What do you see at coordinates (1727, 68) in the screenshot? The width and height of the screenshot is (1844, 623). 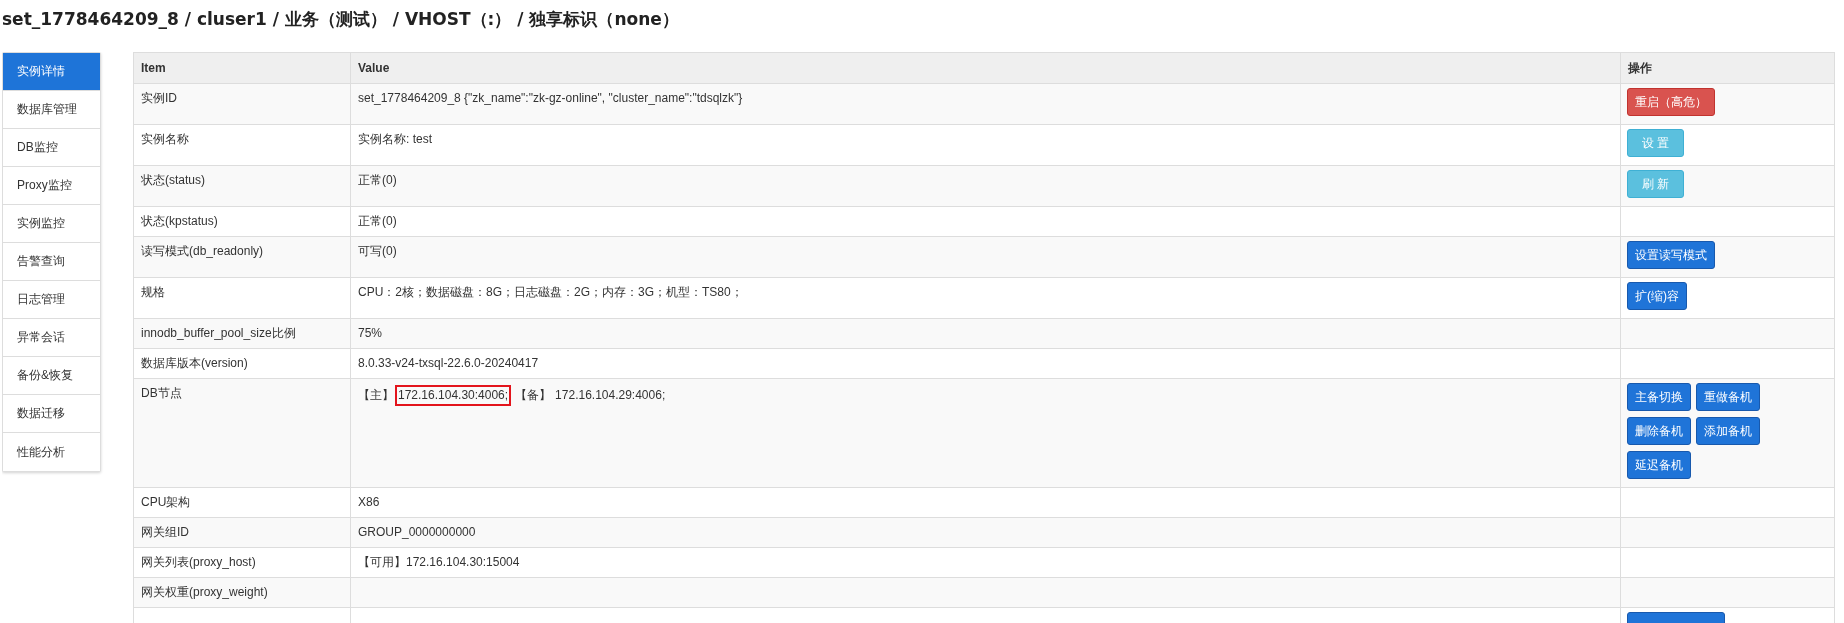 I see `column-header: 操作` at bounding box center [1727, 68].